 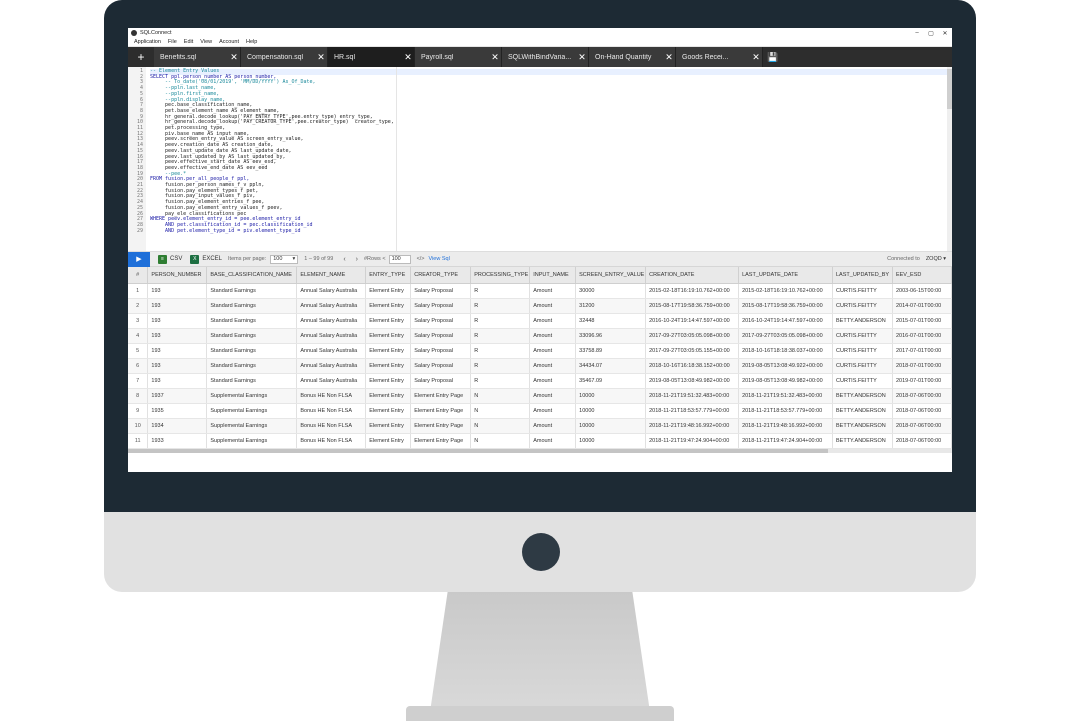 What do you see at coordinates (162, 259) in the screenshot?
I see `csv-icon: ≡` at bounding box center [162, 259].